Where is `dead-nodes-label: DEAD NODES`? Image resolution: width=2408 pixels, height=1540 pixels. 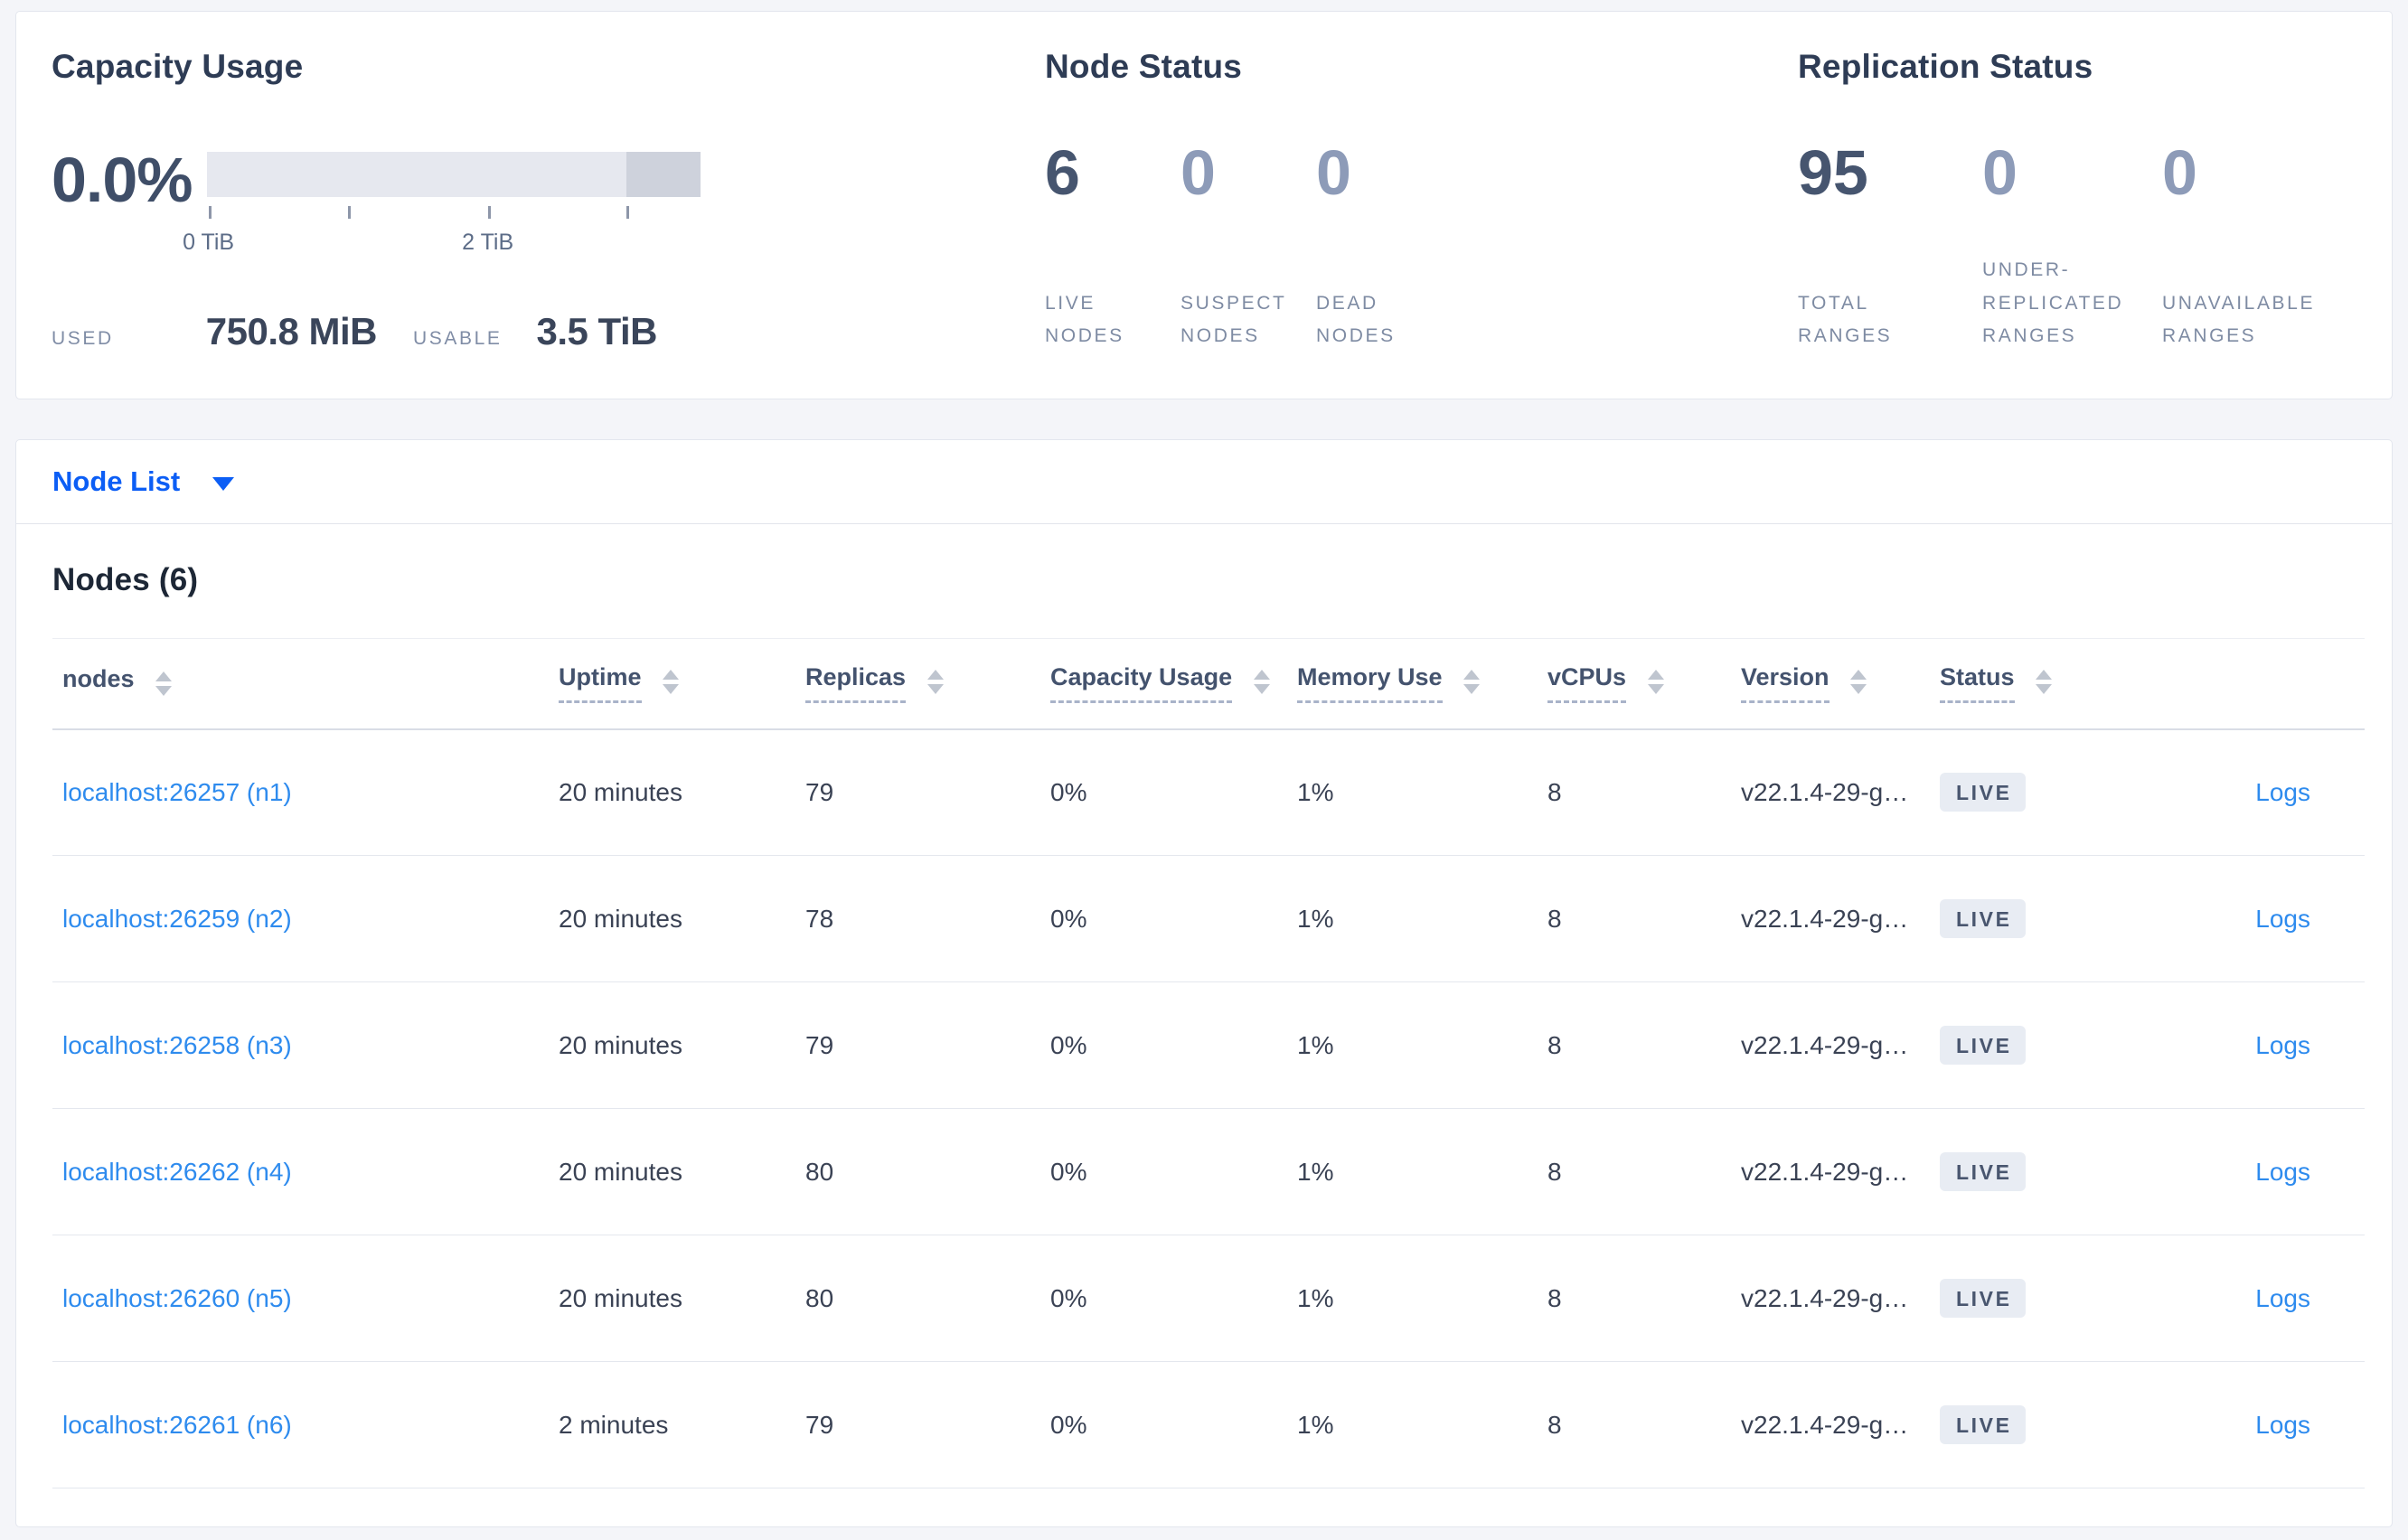
dead-nodes-label: DEAD NODES is located at coordinates (1356, 319).